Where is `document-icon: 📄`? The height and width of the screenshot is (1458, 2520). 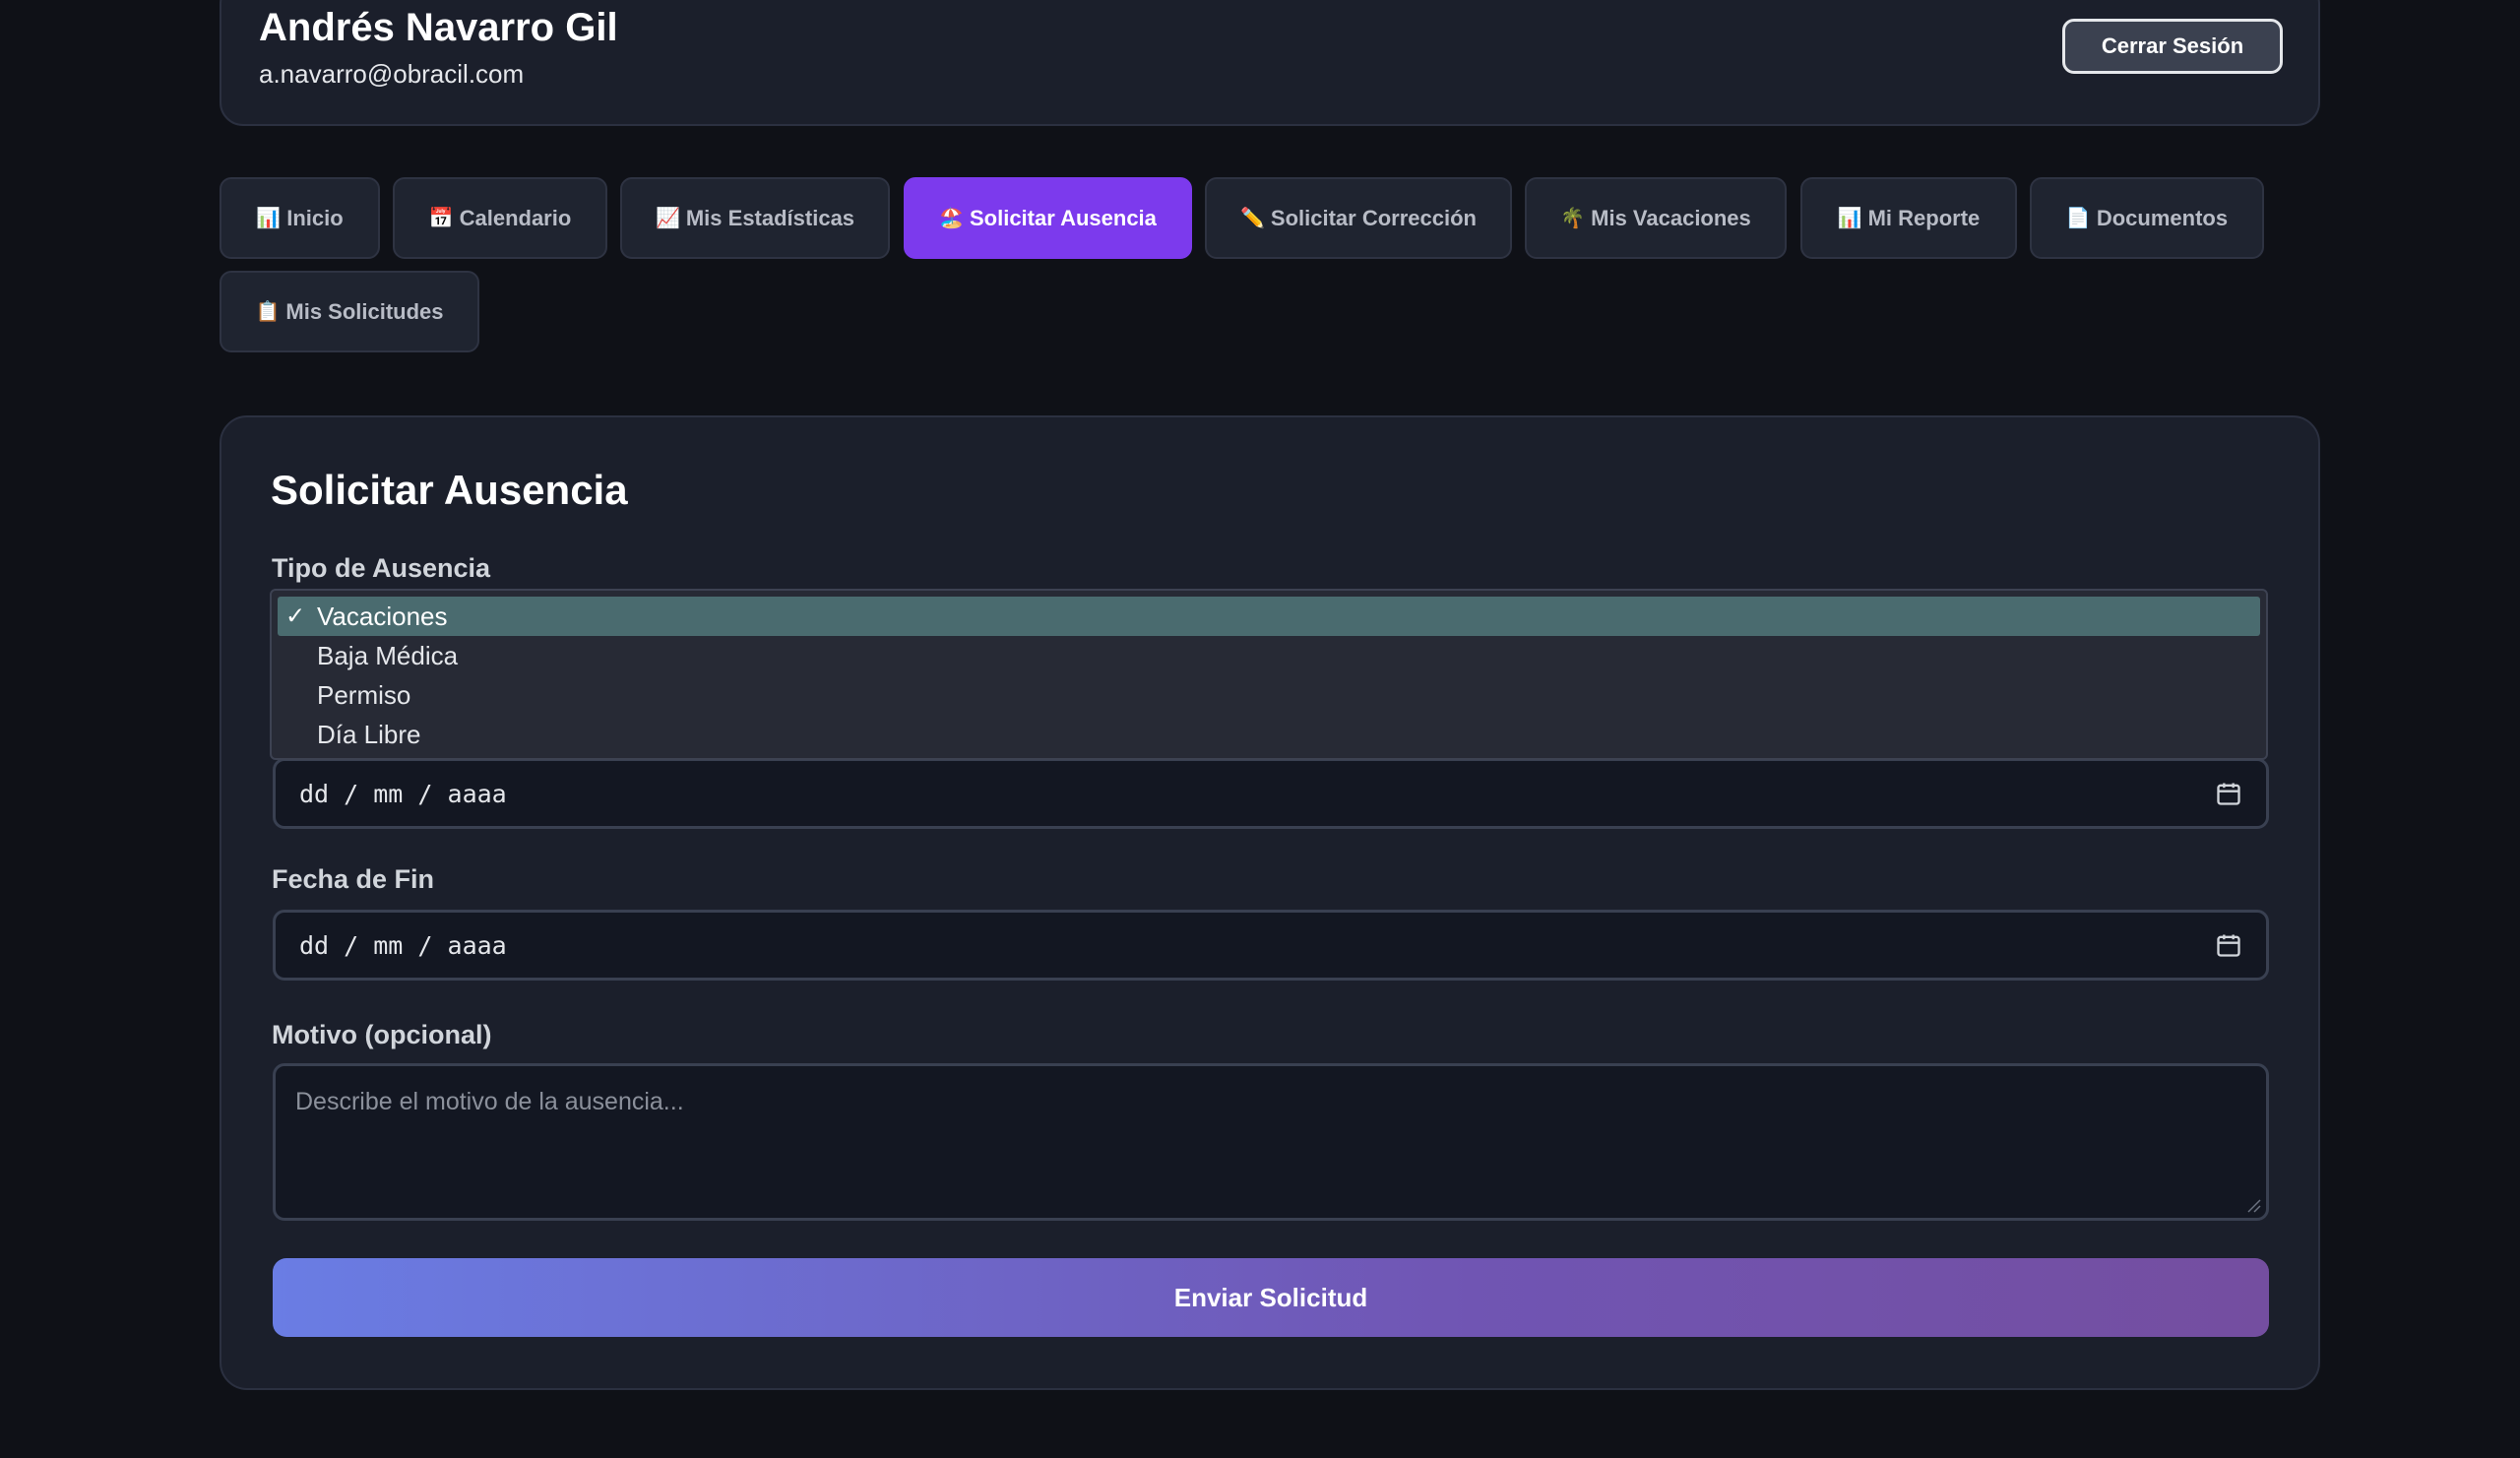 document-icon: 📄 is located at coordinates (2078, 218).